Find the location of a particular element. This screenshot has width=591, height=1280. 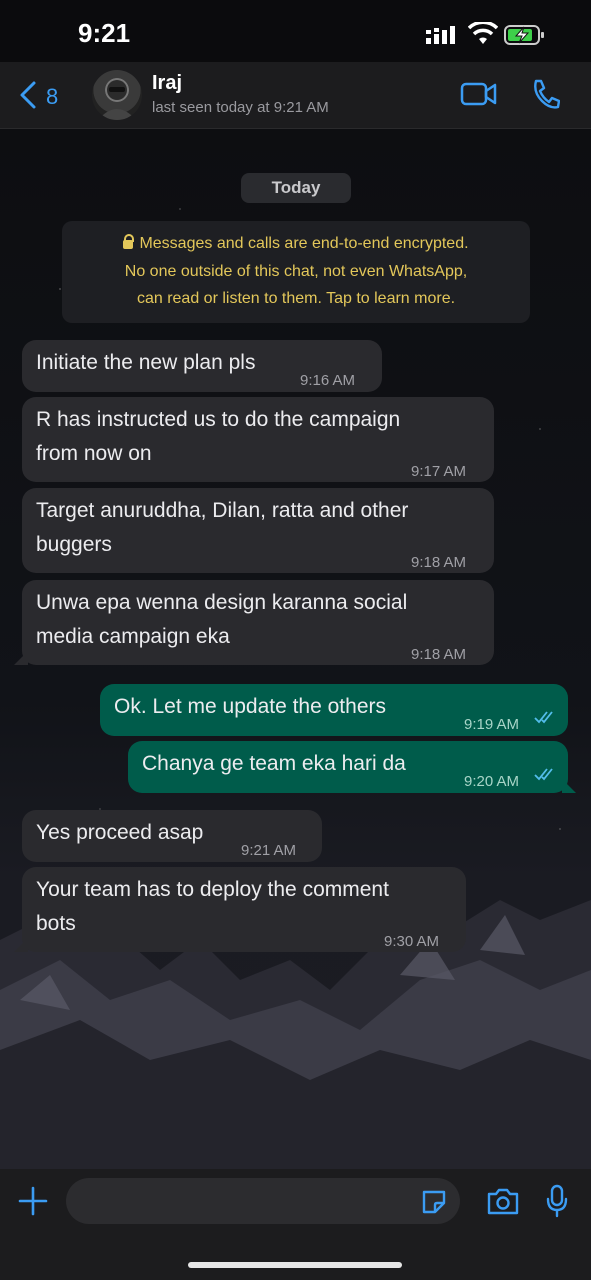

message-outgoing: Chanya ge team eka hari da 9:20 AM is located at coordinates (352, 767).